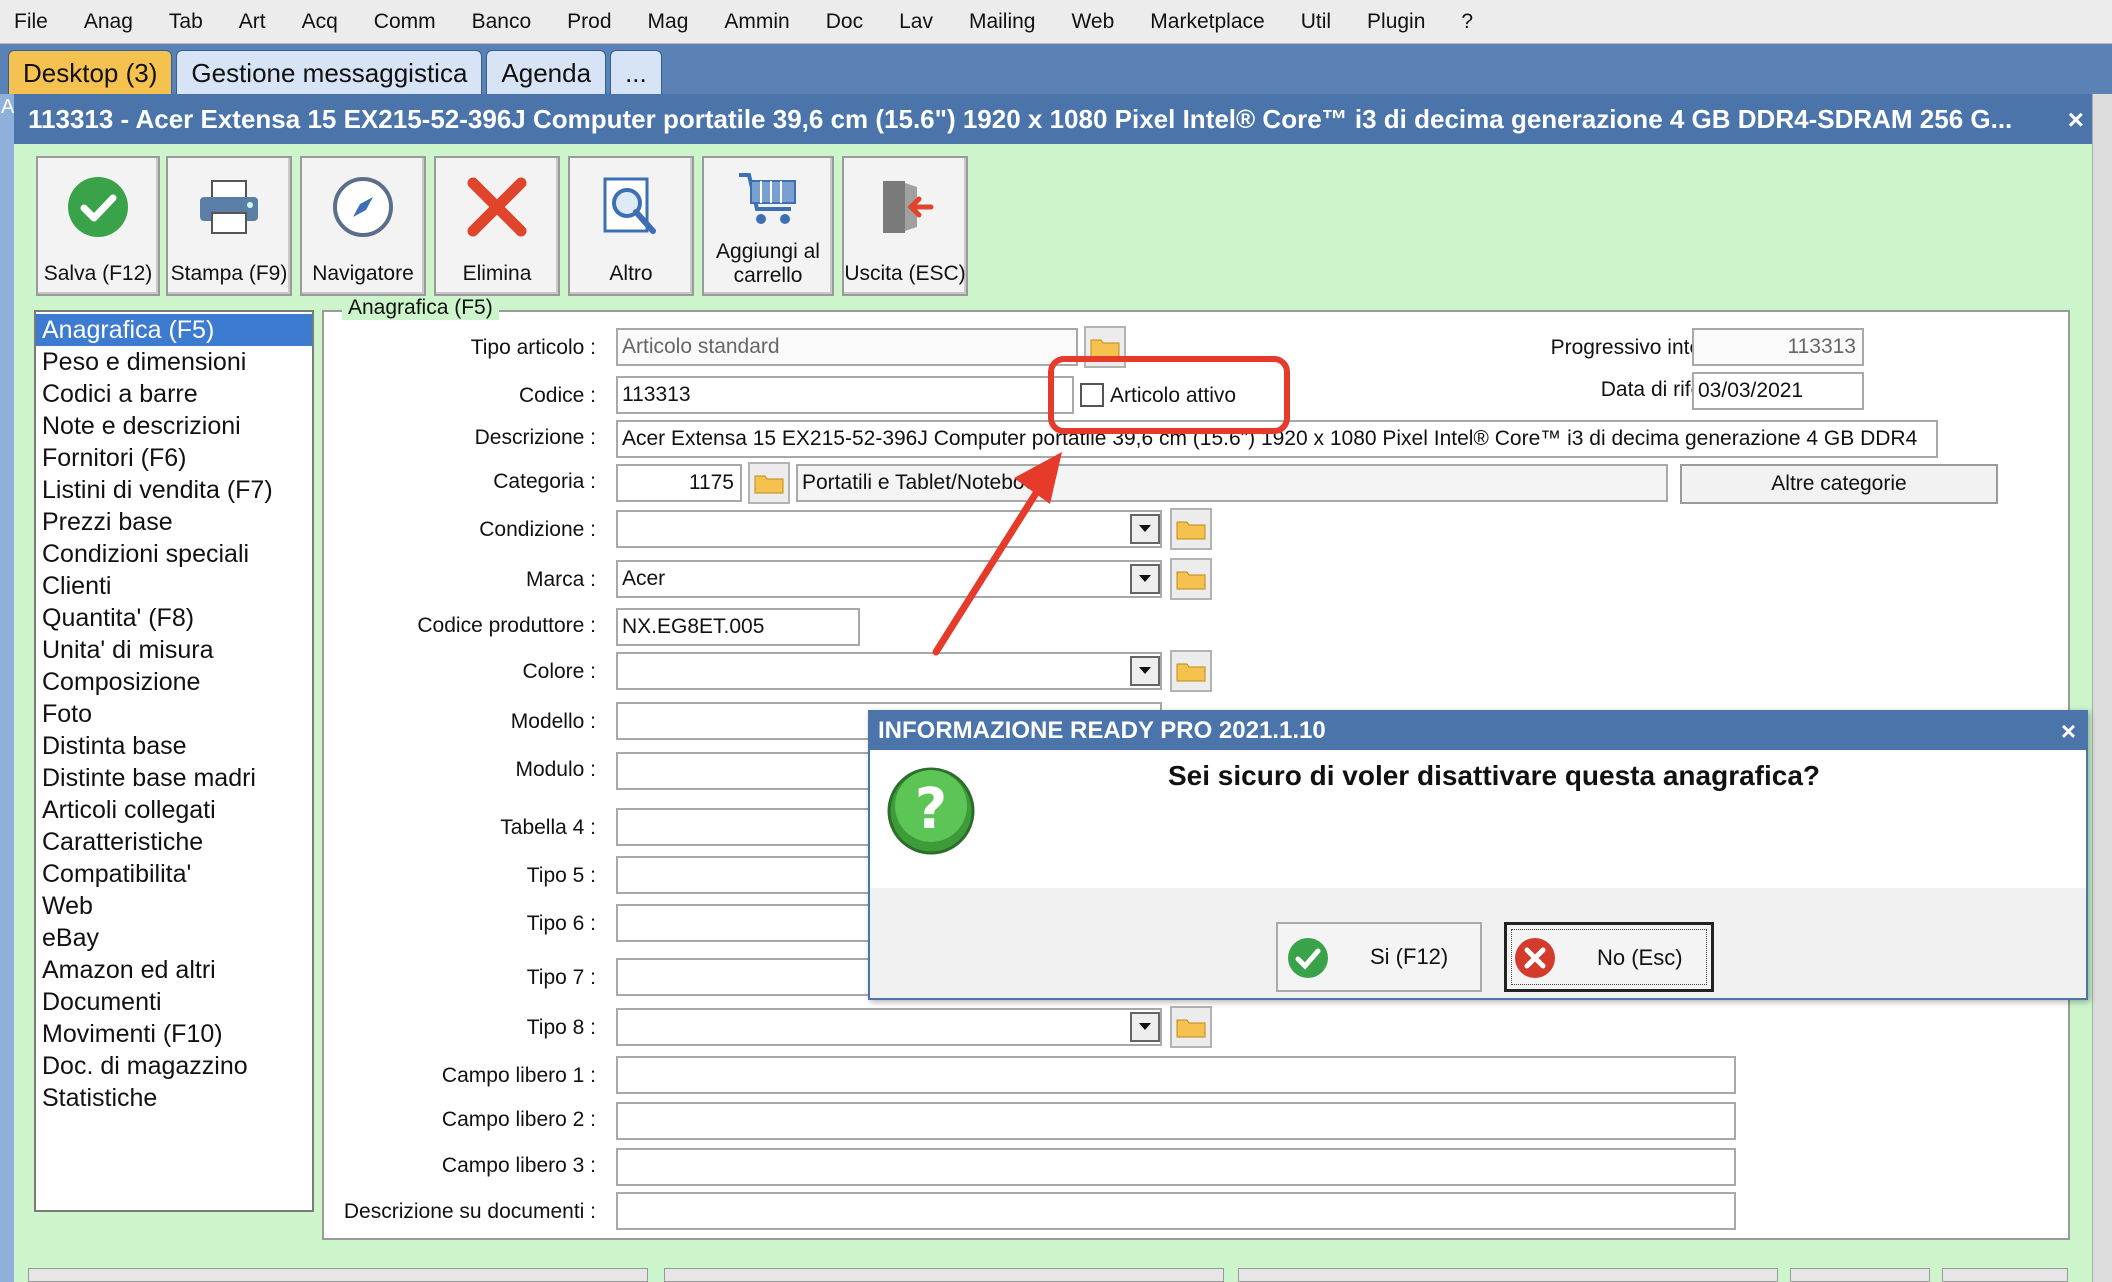 Image resolution: width=2112 pixels, height=1282 pixels. Describe the element at coordinates (1478, 731) in the screenshot. I see `dialog-titlebar: INFORMAZIONE READY PRO 2021.1.10 ×` at that location.